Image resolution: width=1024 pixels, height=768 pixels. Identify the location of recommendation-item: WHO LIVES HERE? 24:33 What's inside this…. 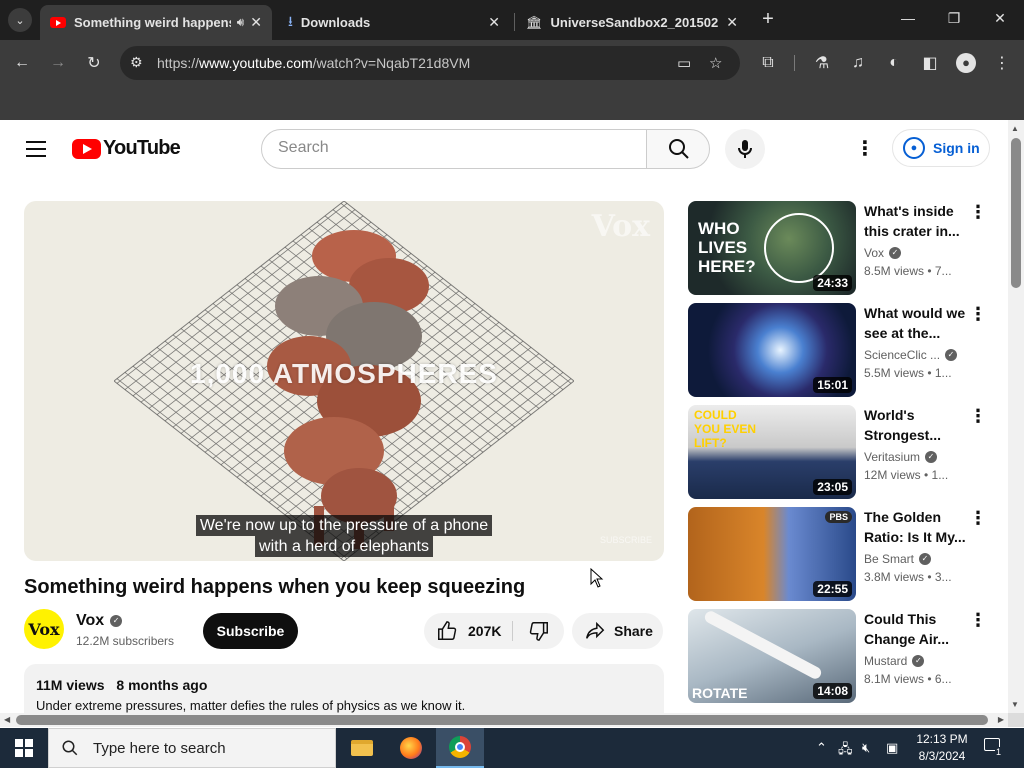
(843, 248).